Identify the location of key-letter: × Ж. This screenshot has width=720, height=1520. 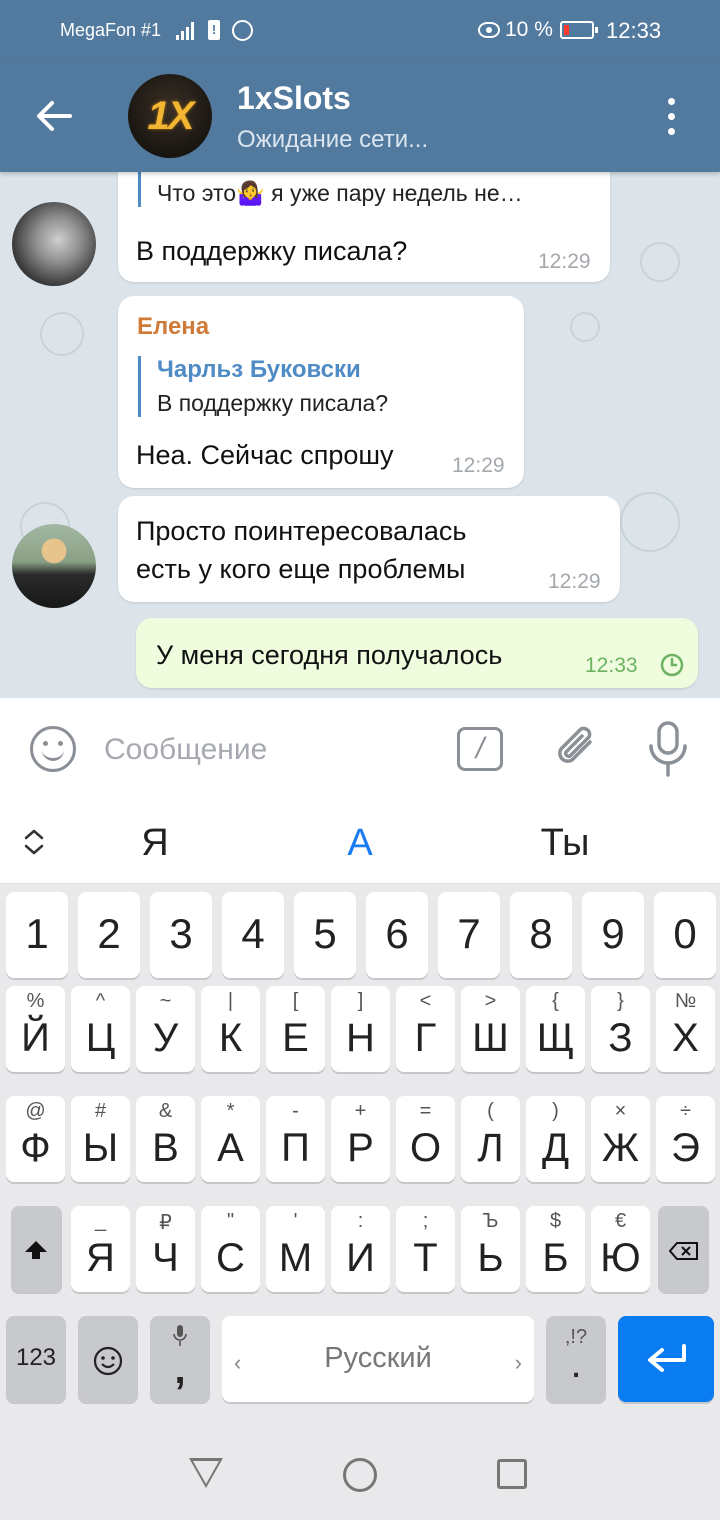
(620, 1139).